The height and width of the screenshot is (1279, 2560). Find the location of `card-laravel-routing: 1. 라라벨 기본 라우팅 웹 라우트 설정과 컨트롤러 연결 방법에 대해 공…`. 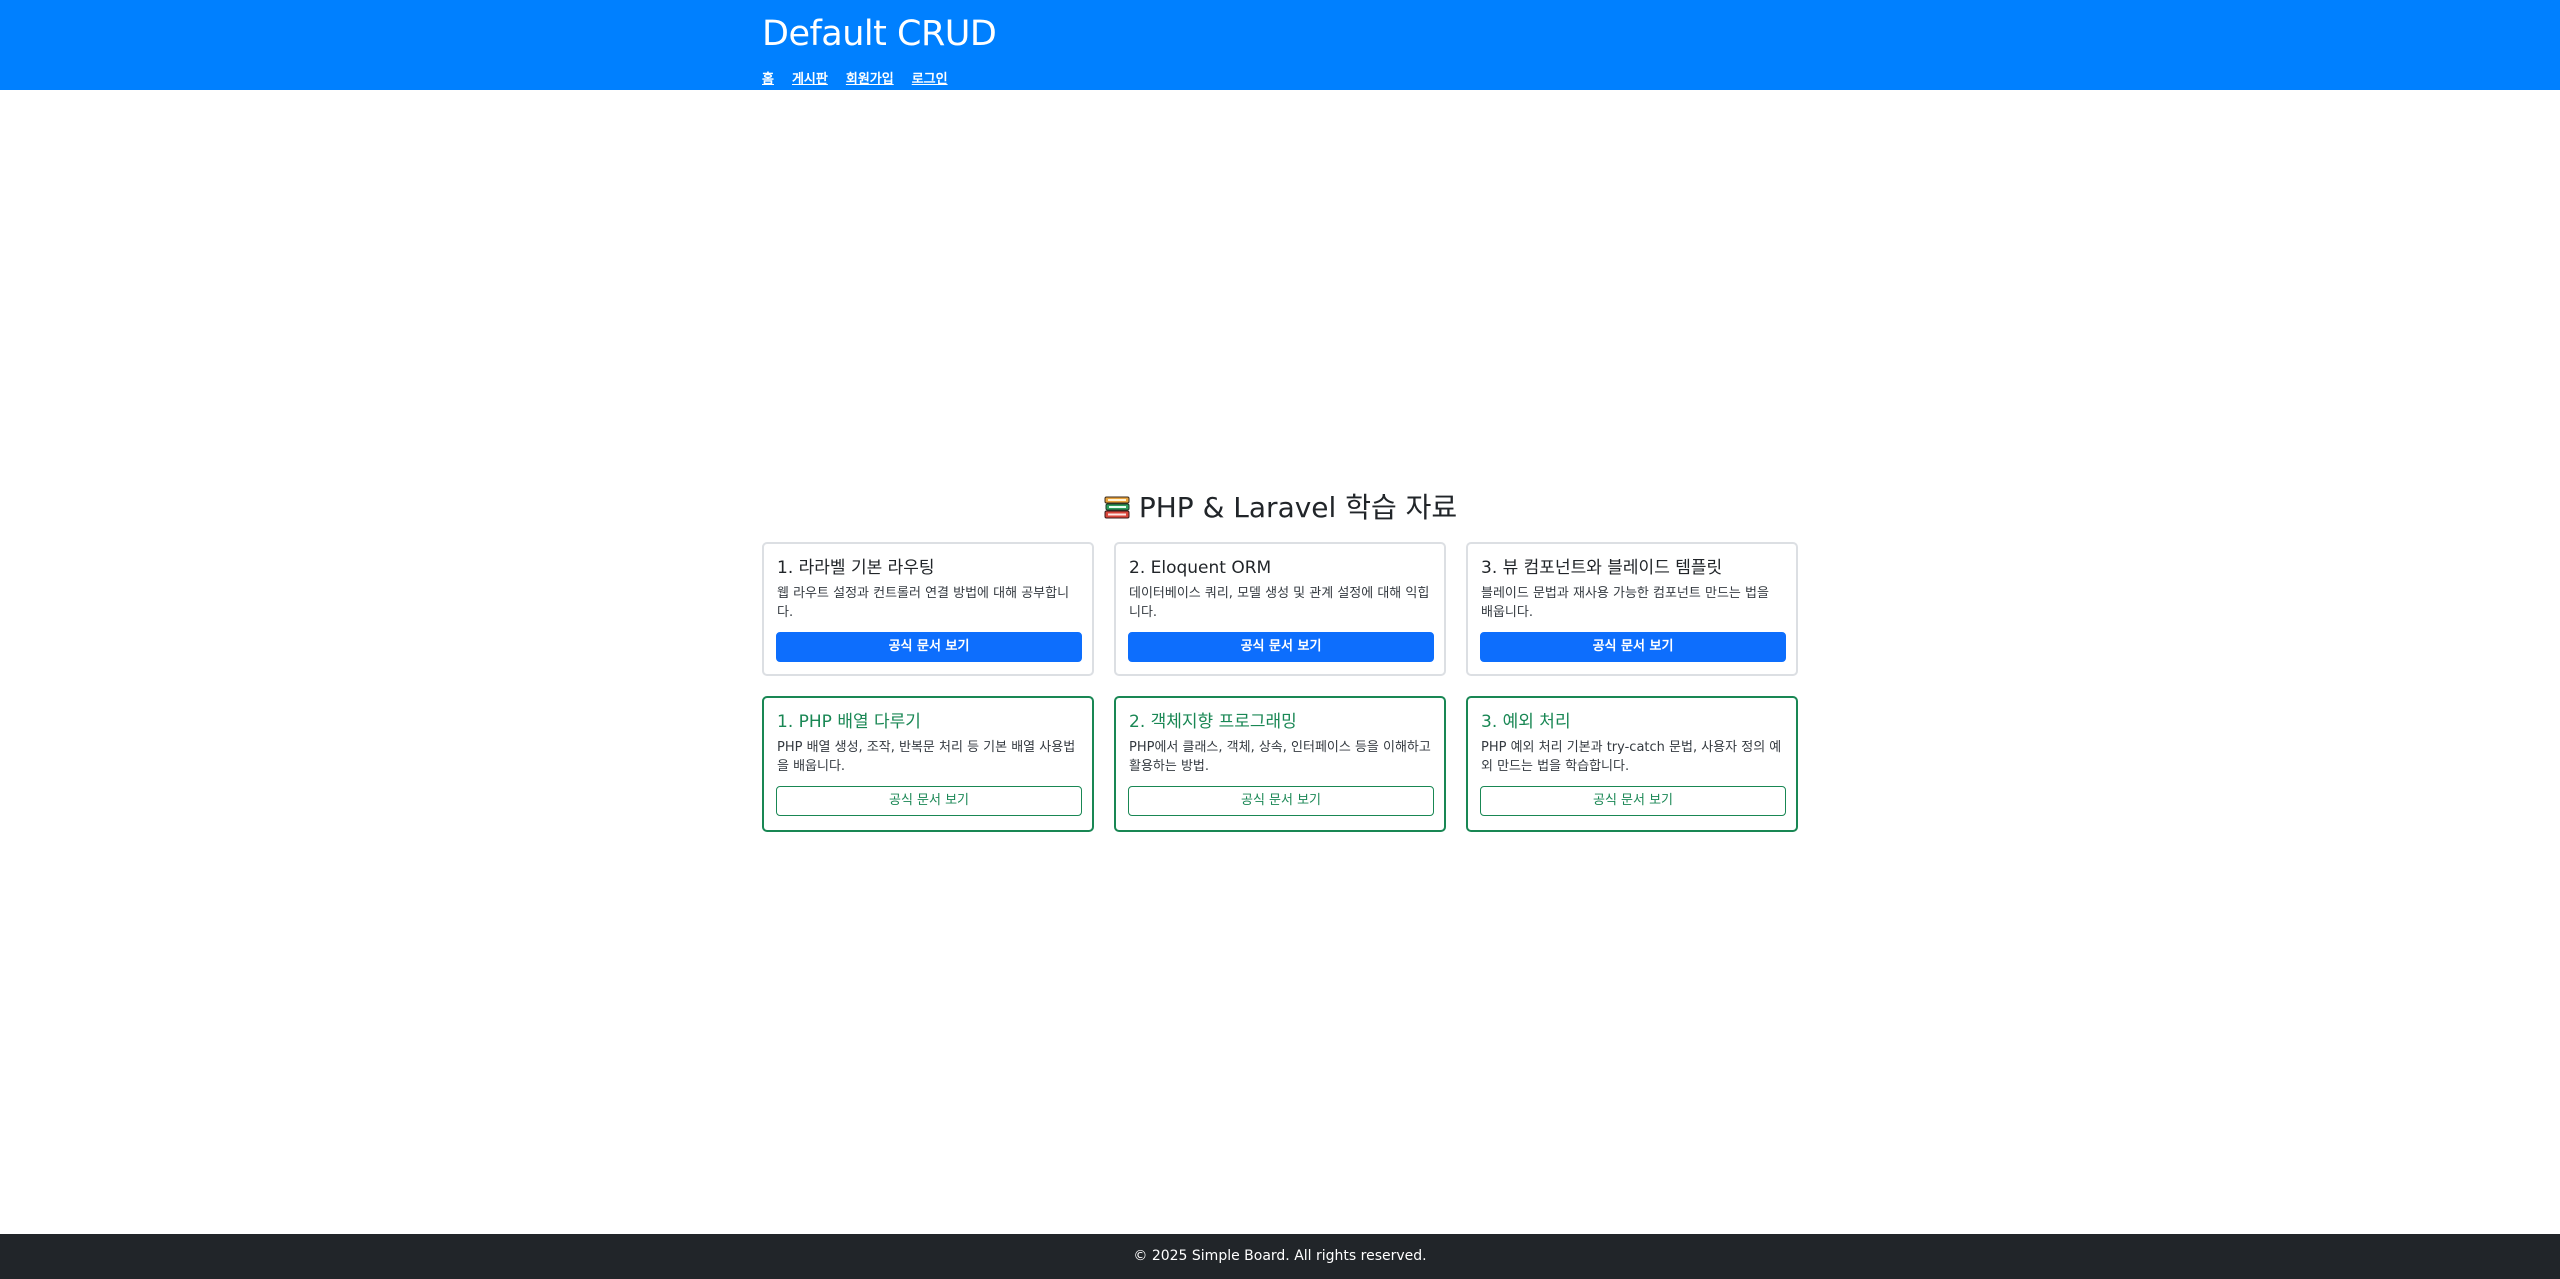

card-laravel-routing: 1. 라라벨 기본 라우팅 웹 라우트 설정과 컨트롤러 연결 방법에 대해 공… is located at coordinates (928, 609).